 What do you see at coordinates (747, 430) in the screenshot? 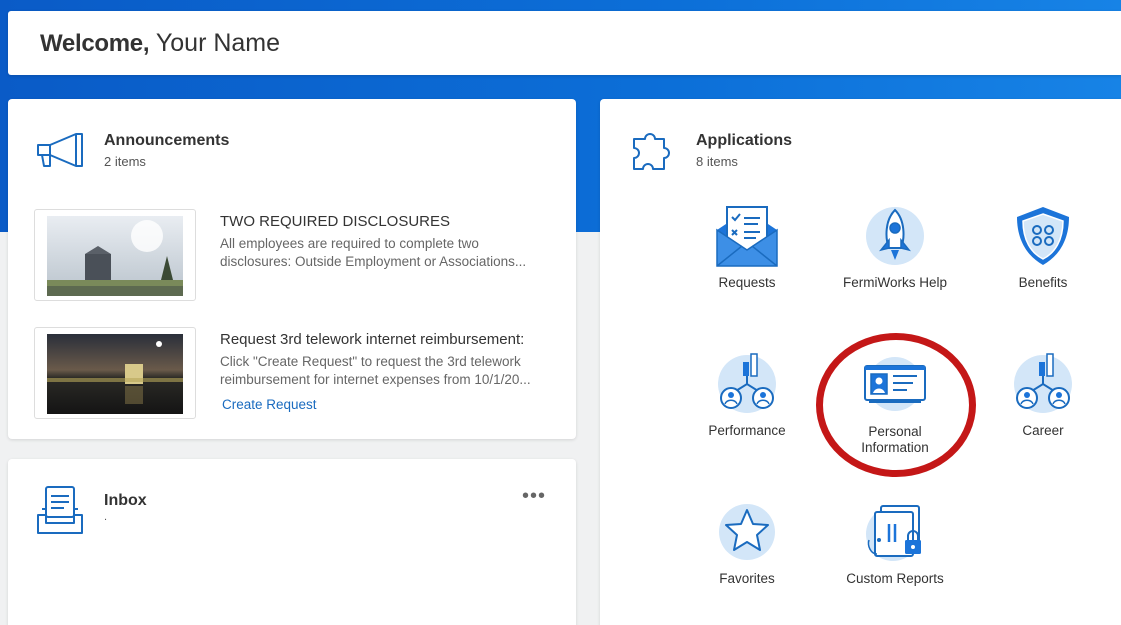
I see `app-label: Performance` at bounding box center [747, 430].